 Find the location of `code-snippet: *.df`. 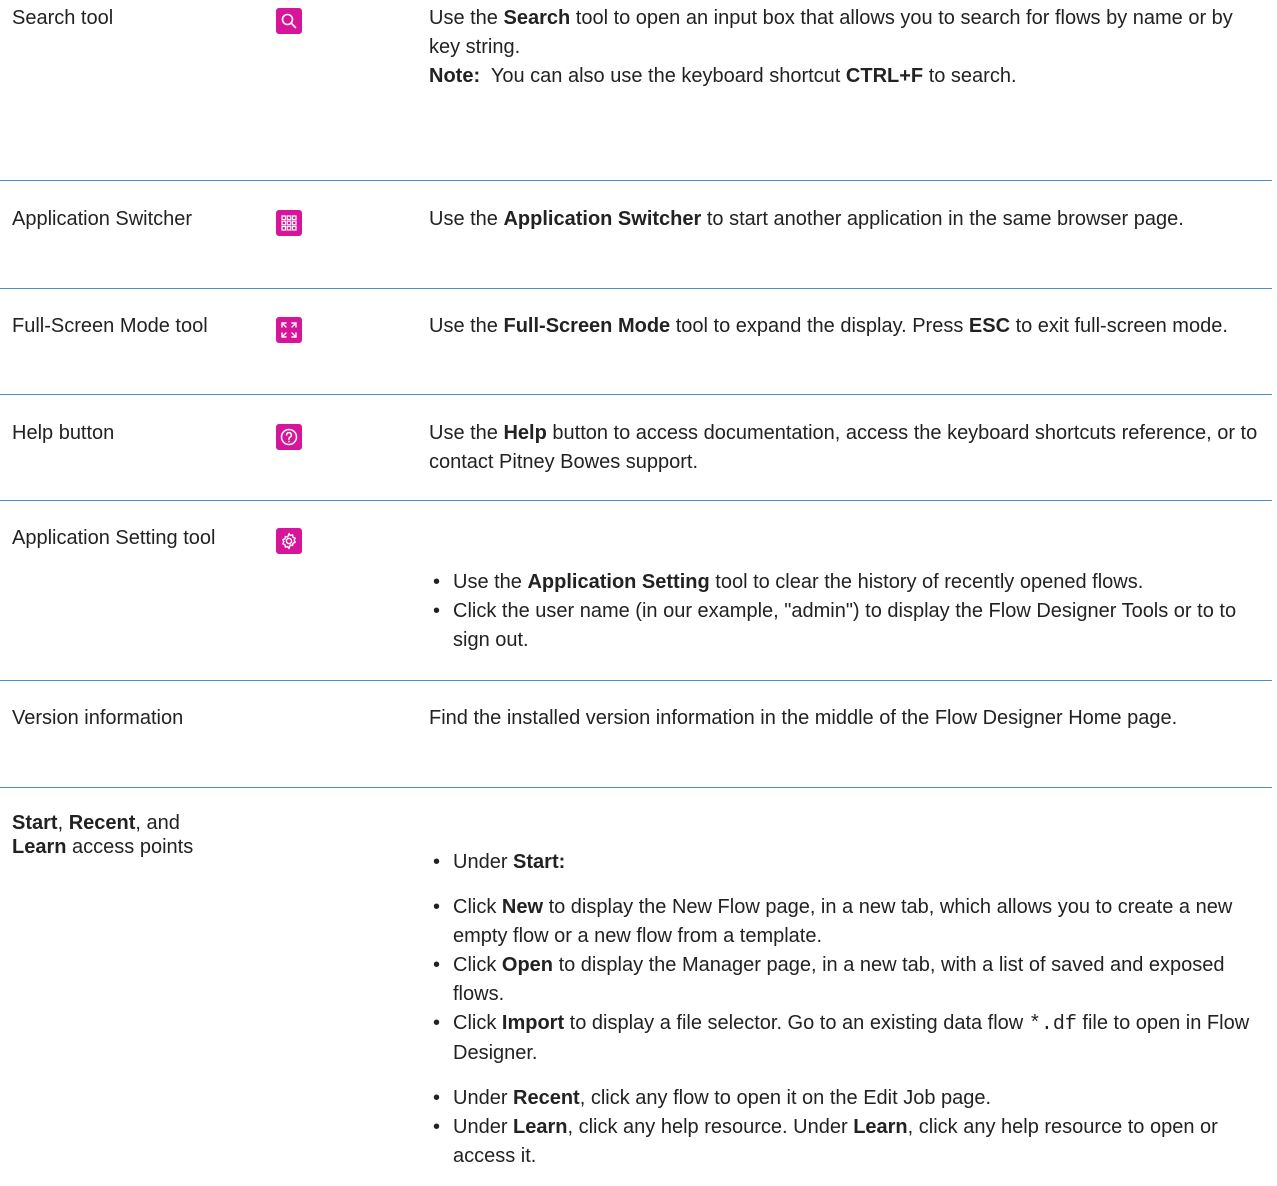

code-snippet: *.df is located at coordinates (1052, 1024).